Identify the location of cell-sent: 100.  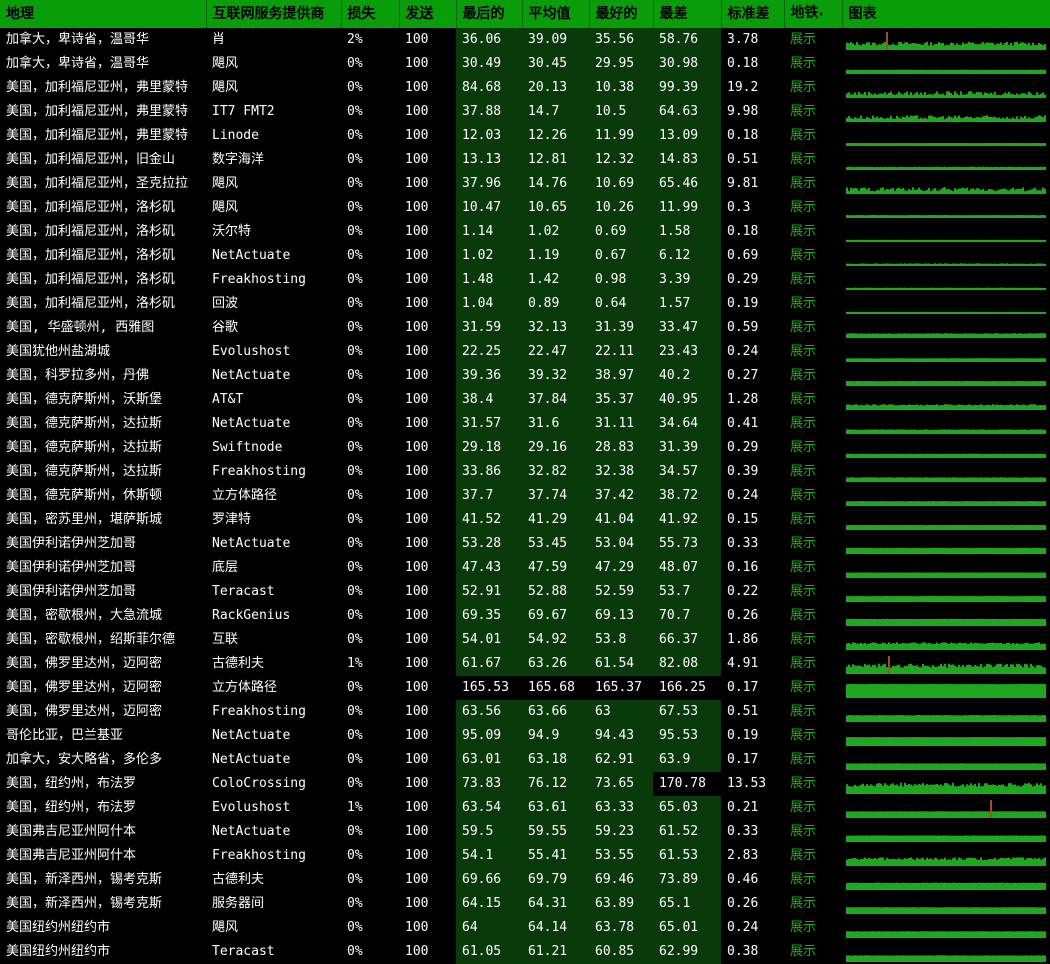
(417, 735).